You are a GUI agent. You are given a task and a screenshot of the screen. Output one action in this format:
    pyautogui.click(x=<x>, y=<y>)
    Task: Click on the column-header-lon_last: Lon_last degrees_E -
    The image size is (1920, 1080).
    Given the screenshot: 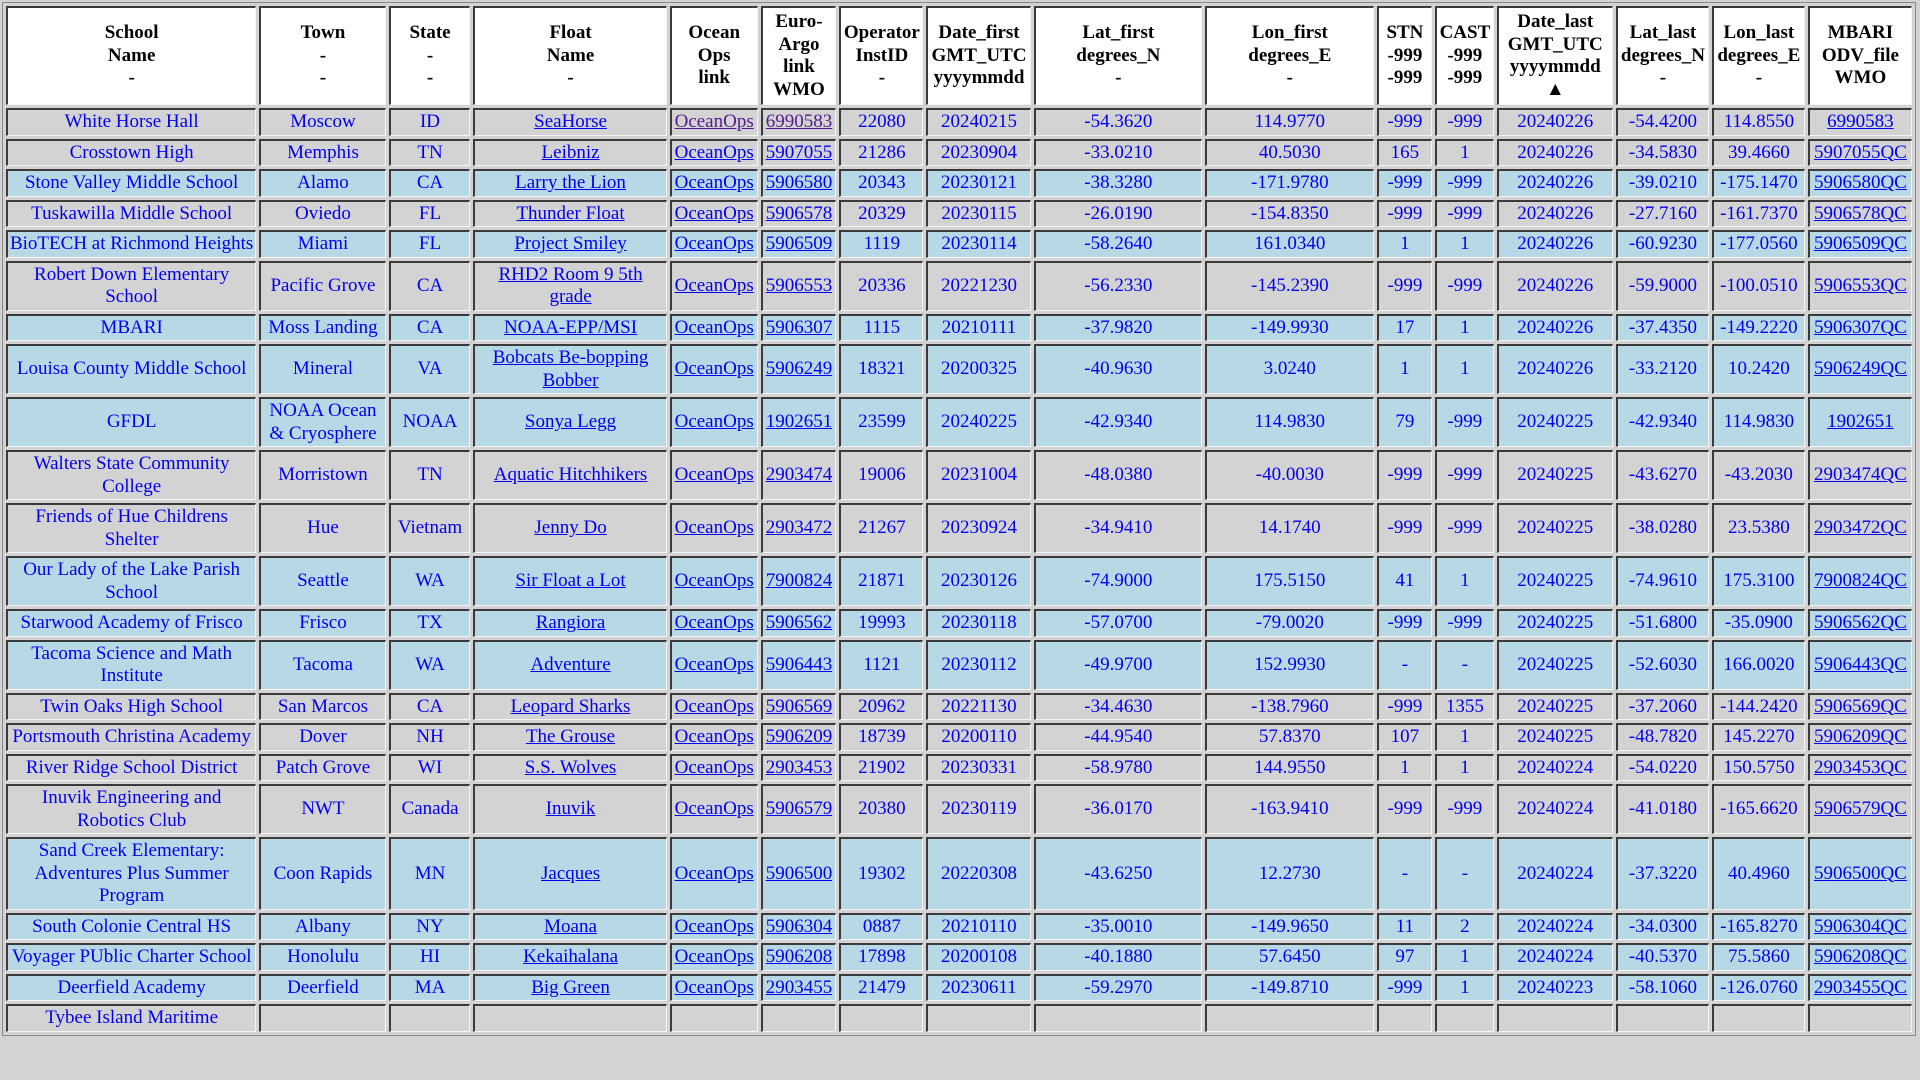 What is the action you would take?
    pyautogui.click(x=1758, y=55)
    